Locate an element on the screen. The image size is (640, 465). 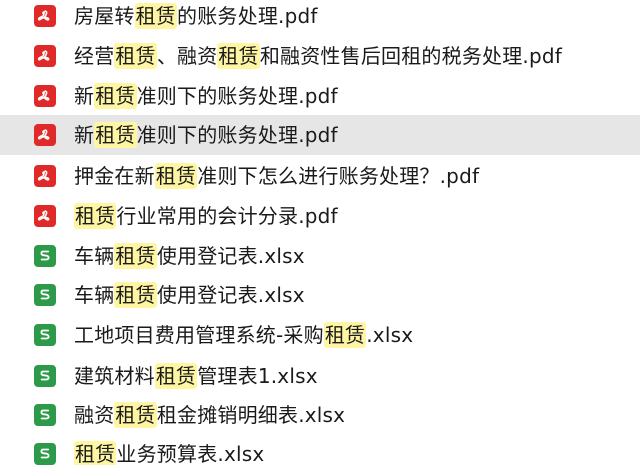
file-row: 工地项目费用管理系统-采购租赁.xlsx is located at coordinates (320, 335).